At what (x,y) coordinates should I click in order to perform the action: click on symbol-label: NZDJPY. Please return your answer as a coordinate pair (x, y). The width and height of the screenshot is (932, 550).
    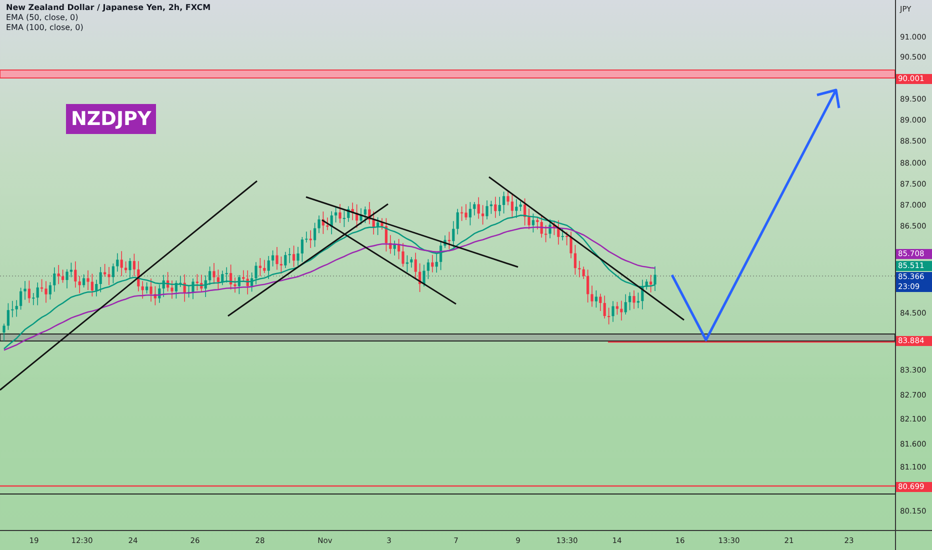
    Looking at the image, I should click on (111, 119).